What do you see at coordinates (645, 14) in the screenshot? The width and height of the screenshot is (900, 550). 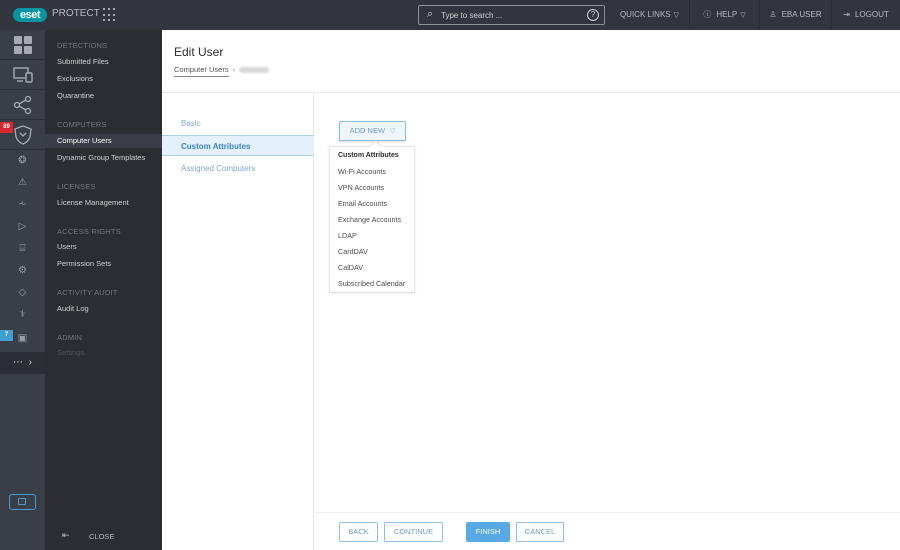 I see `quick-links-label: QUICK LINKS` at bounding box center [645, 14].